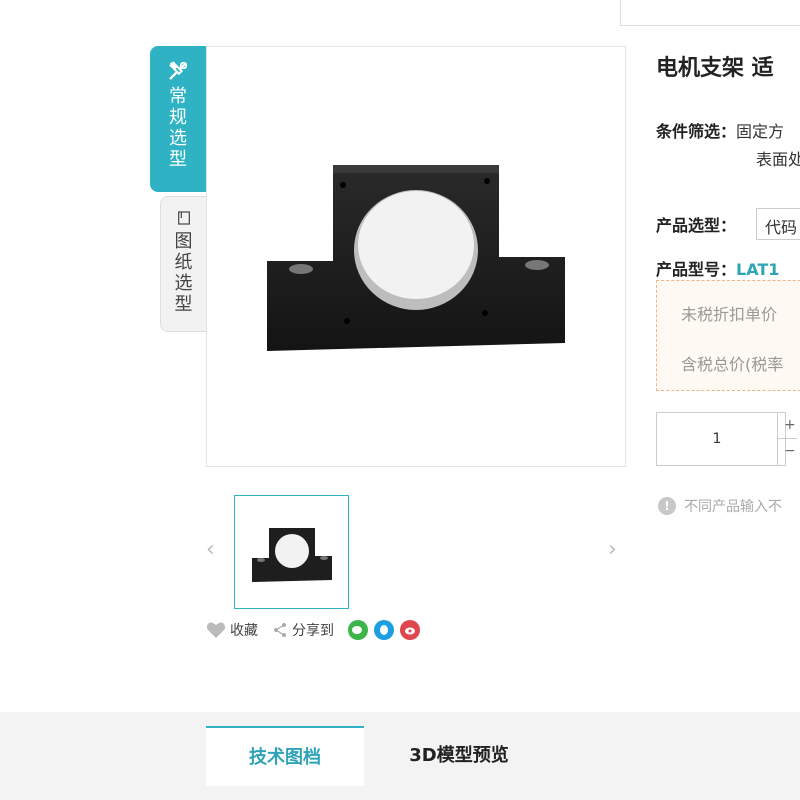  I want to click on product-actions: 收藏 分享到, so click(316, 630).